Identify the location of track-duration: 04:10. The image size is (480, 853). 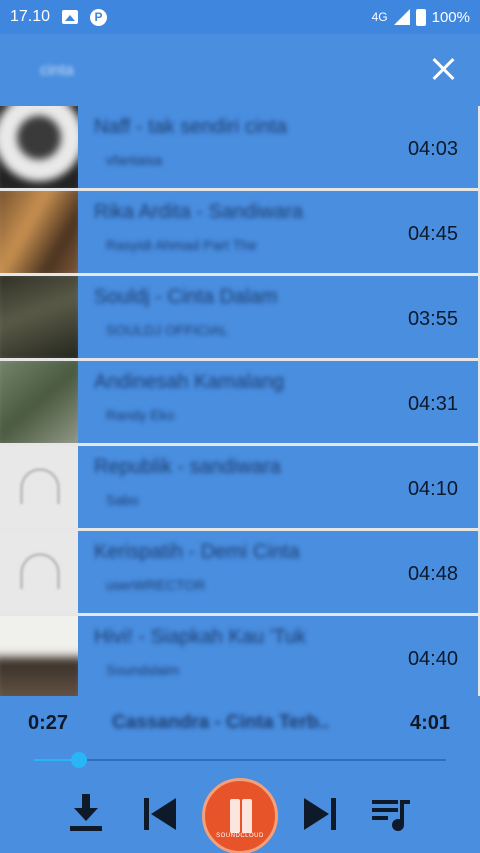
(432, 489).